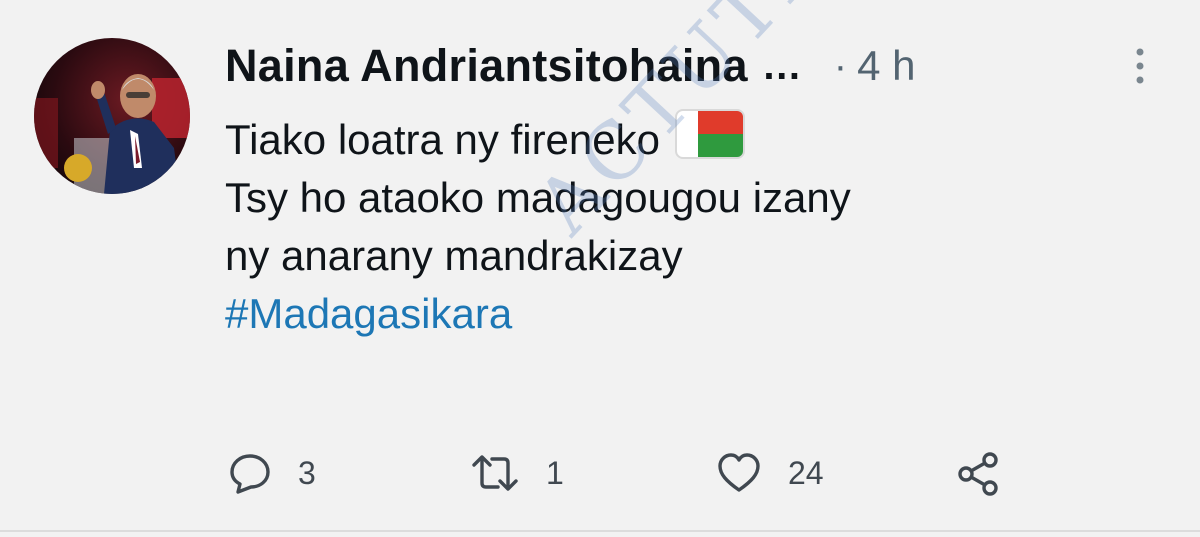 The height and width of the screenshot is (537, 1200). What do you see at coordinates (555, 472) in the screenshot?
I see `retweet-count: 1` at bounding box center [555, 472].